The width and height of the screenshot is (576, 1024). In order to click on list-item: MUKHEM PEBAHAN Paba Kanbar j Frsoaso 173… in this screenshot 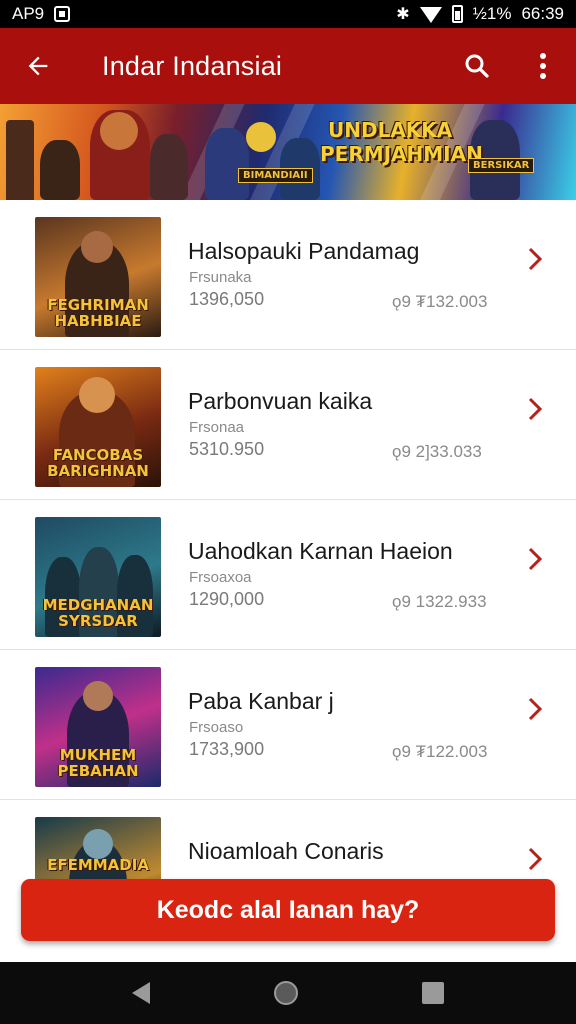, I will do `click(288, 725)`.